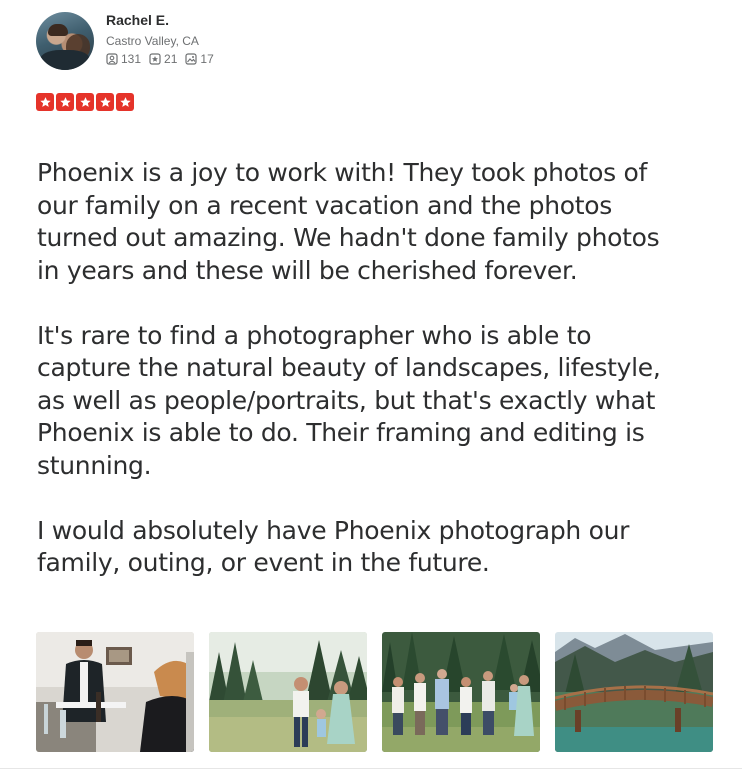 This screenshot has width=742, height=772. What do you see at coordinates (461, 692) in the screenshot?
I see `review-photo-family-group` at bounding box center [461, 692].